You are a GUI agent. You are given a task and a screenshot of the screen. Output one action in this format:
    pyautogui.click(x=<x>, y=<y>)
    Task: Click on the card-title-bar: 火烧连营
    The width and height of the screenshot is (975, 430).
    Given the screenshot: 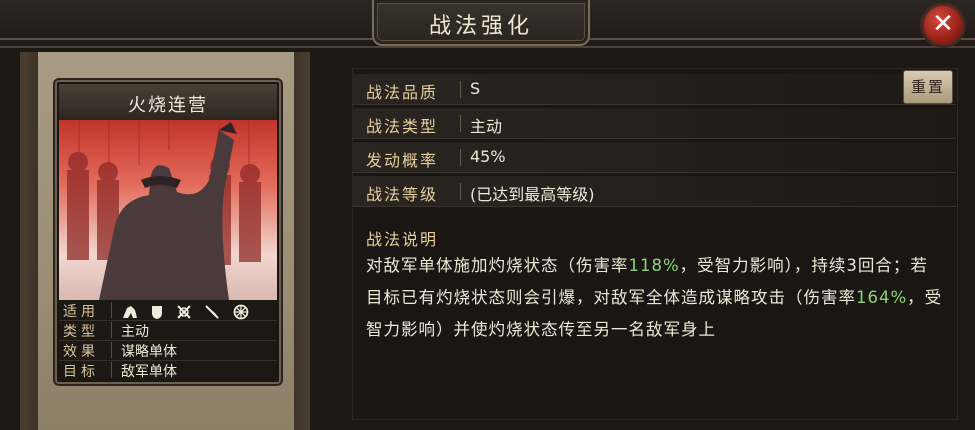 What is the action you would take?
    pyautogui.click(x=168, y=102)
    